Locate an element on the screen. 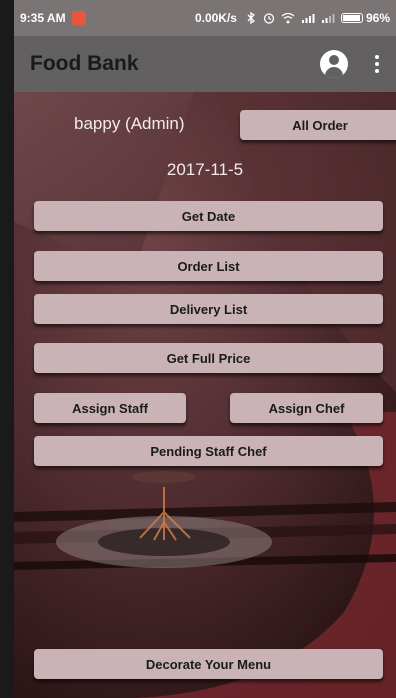  alarm-icon is located at coordinates (269, 18).